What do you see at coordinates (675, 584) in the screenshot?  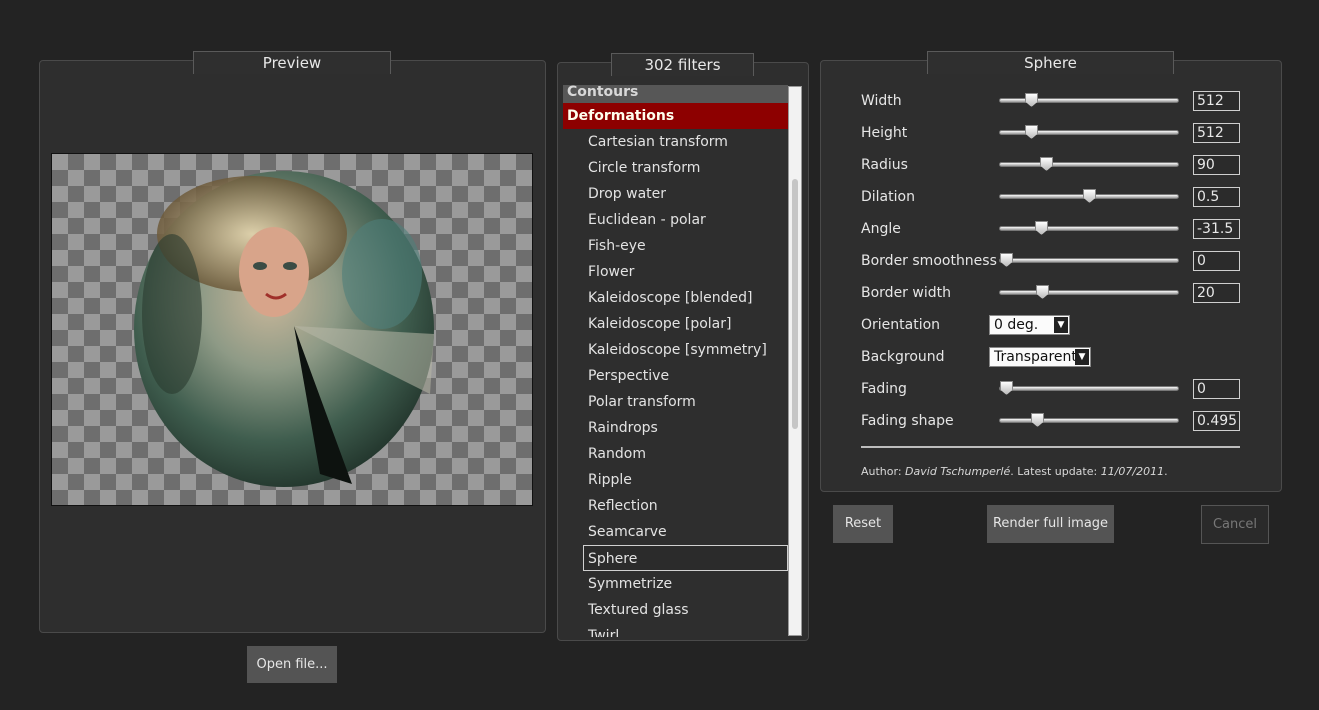 I see `filter-item: Symmetrize` at bounding box center [675, 584].